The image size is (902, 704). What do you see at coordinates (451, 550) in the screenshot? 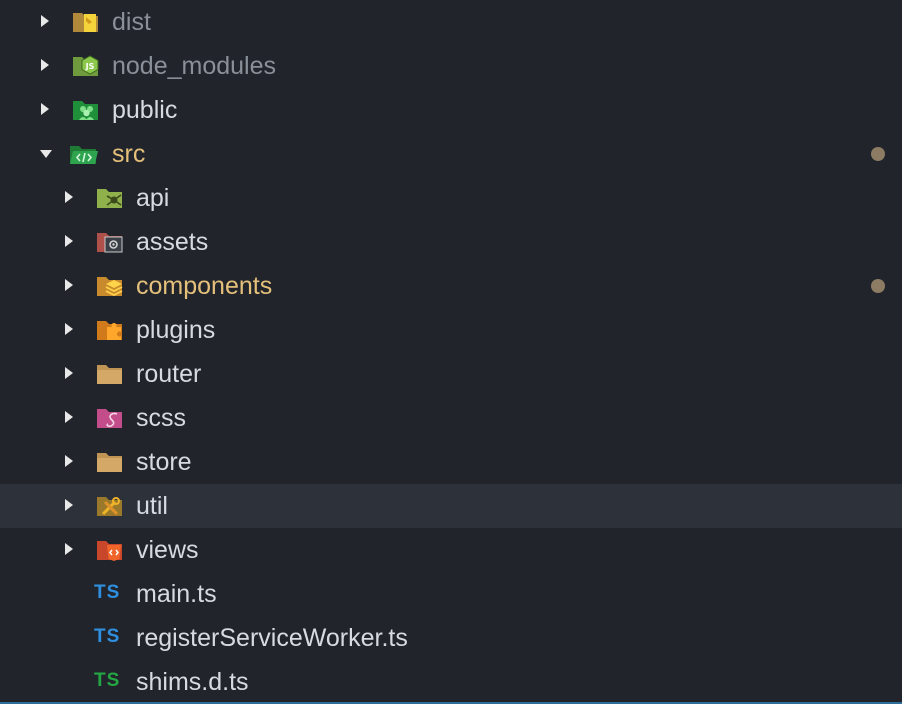
I see `tree-item-views: views` at bounding box center [451, 550].